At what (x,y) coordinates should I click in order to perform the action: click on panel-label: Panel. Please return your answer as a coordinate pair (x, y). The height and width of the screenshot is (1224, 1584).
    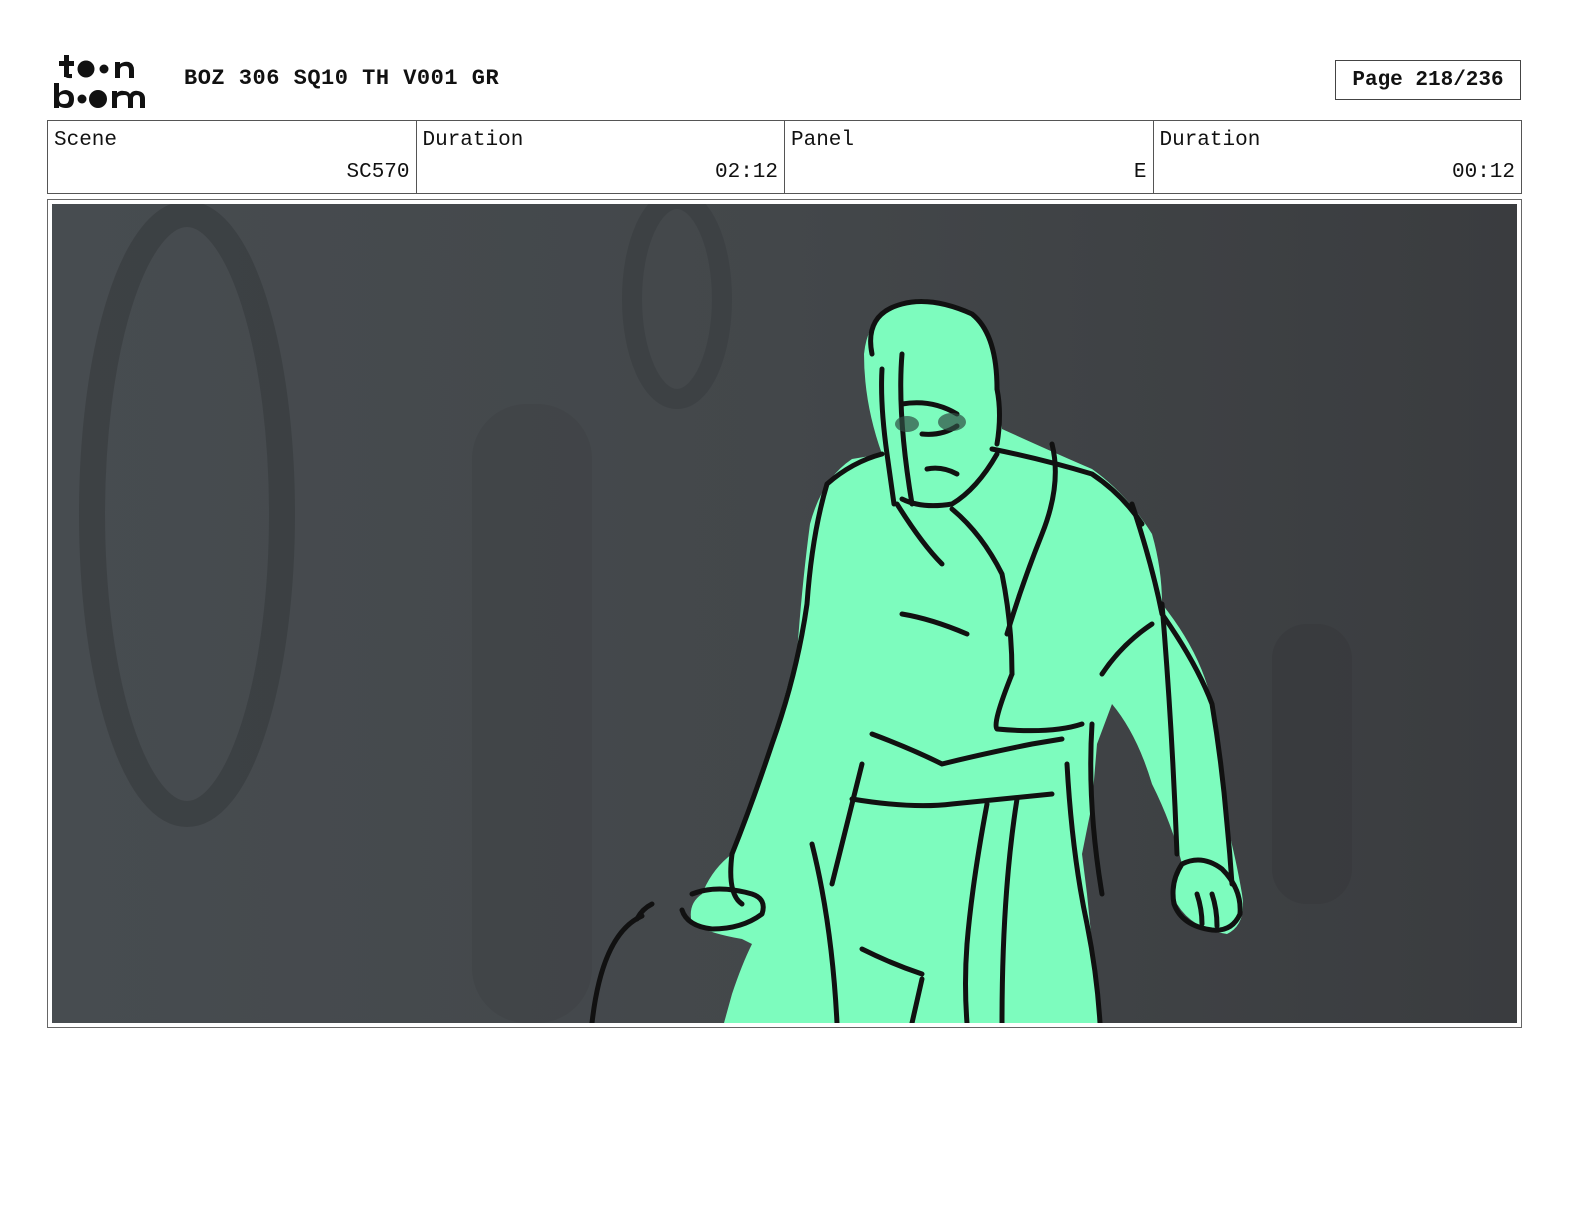
    Looking at the image, I should click on (823, 140).